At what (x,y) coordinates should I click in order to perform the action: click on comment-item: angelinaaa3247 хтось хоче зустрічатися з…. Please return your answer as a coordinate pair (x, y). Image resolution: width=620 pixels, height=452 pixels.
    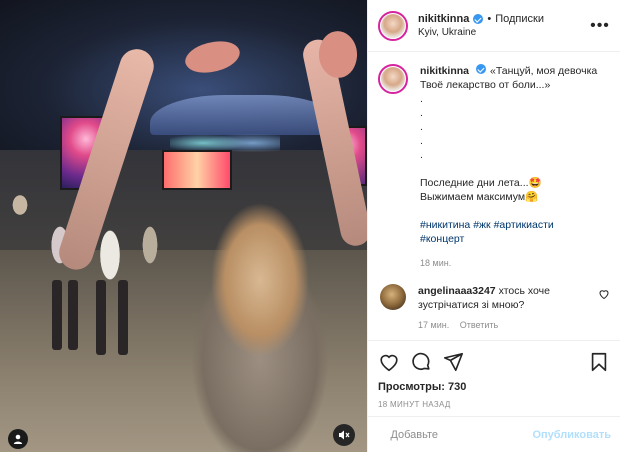
    Looking at the image, I should click on (494, 308).